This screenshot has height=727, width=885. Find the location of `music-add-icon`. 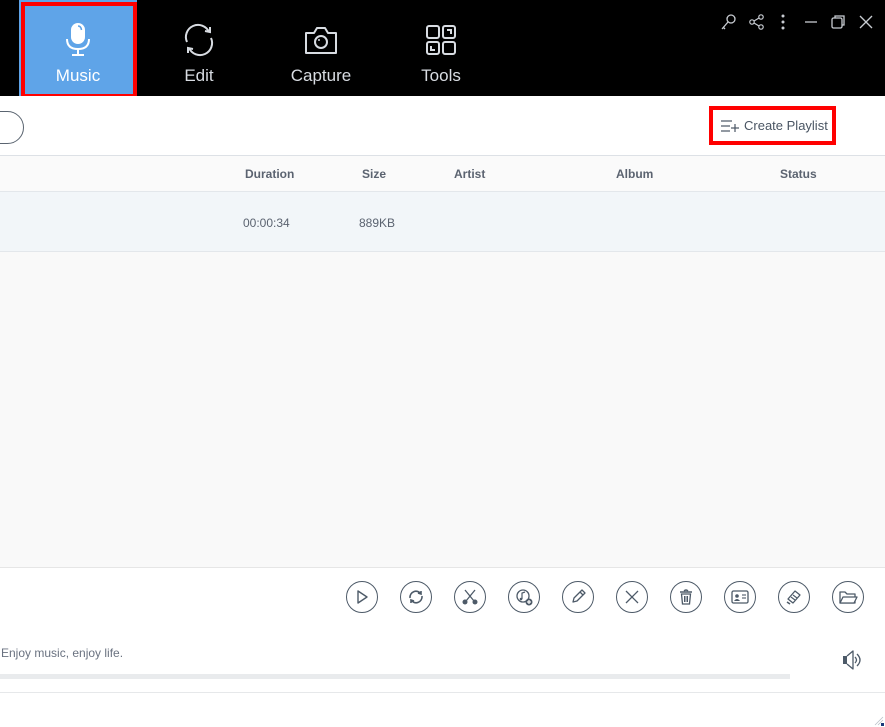

music-add-icon is located at coordinates (524, 597).